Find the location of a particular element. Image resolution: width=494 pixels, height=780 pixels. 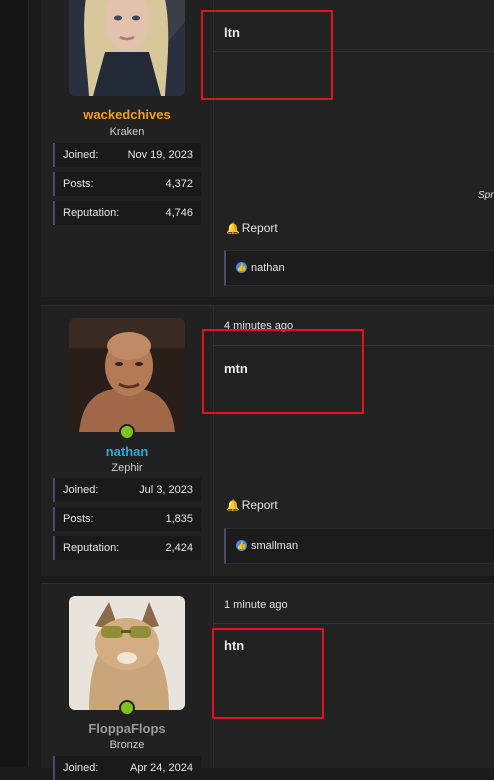

stat-reputation: Reputation: 4,746 is located at coordinates (127, 213).